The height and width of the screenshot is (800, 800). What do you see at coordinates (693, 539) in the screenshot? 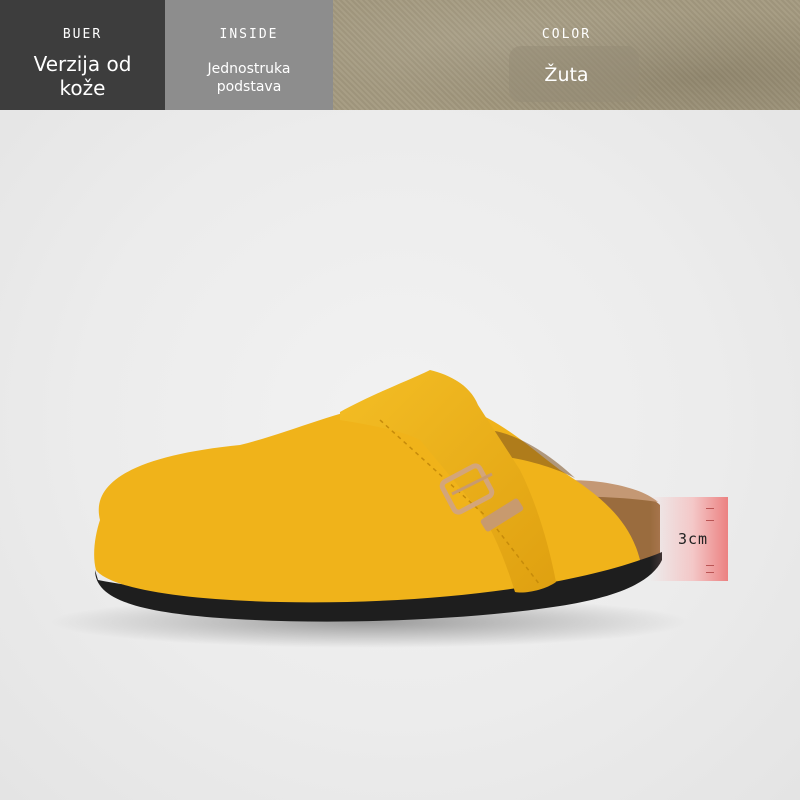
I see `heel-height-label: 3cm` at bounding box center [693, 539].